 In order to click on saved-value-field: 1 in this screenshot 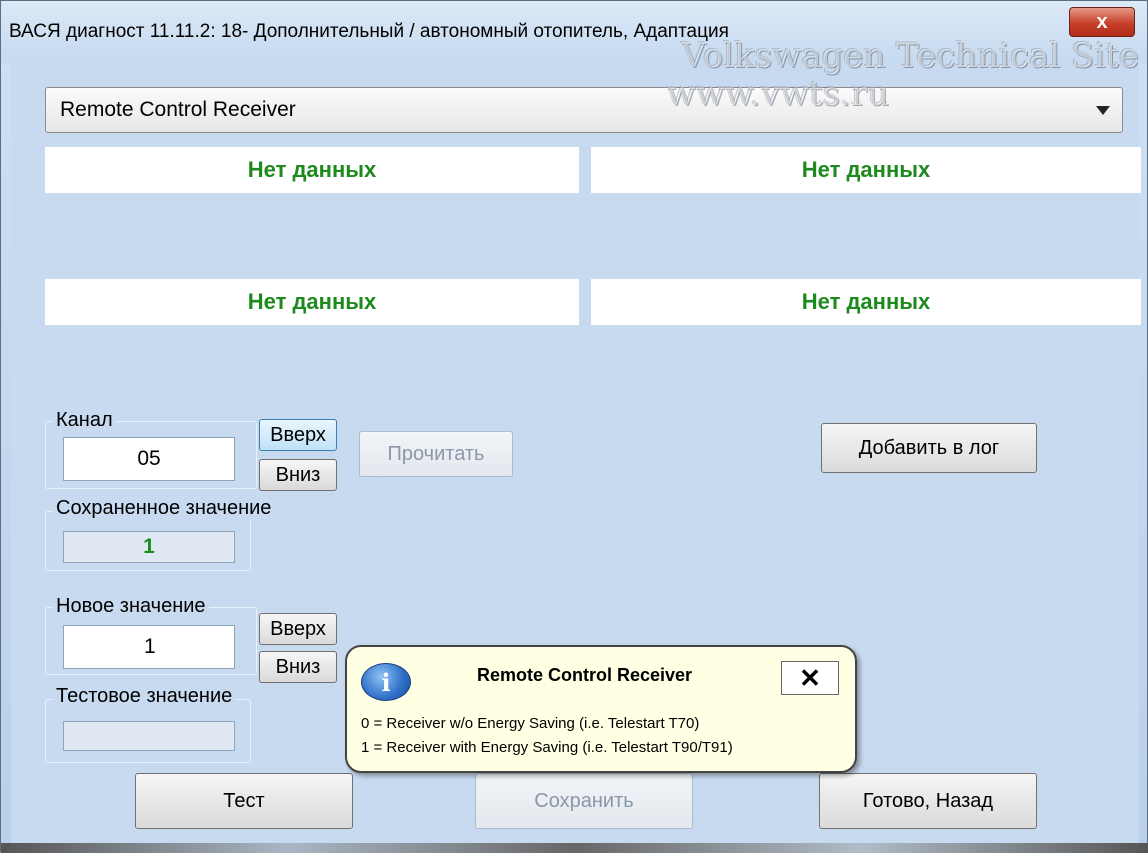, I will do `click(149, 547)`.